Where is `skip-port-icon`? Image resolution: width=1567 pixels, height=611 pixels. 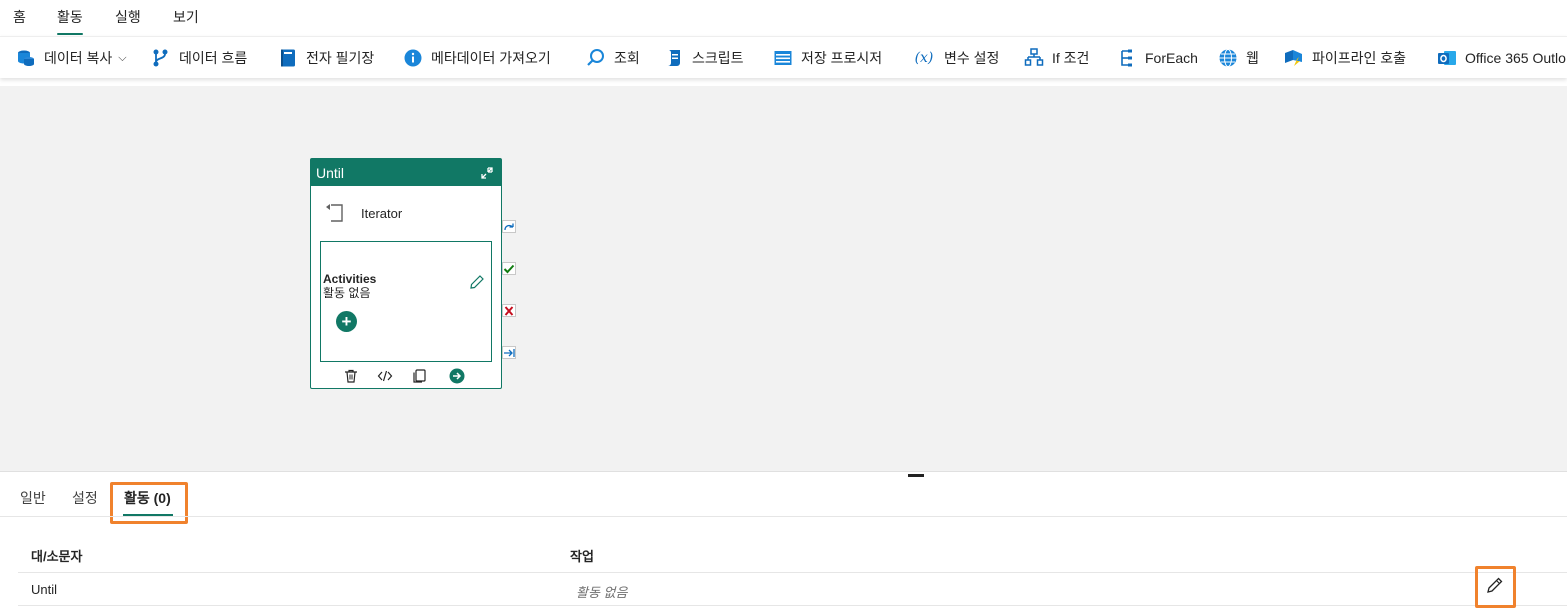 skip-port-icon is located at coordinates (509, 226).